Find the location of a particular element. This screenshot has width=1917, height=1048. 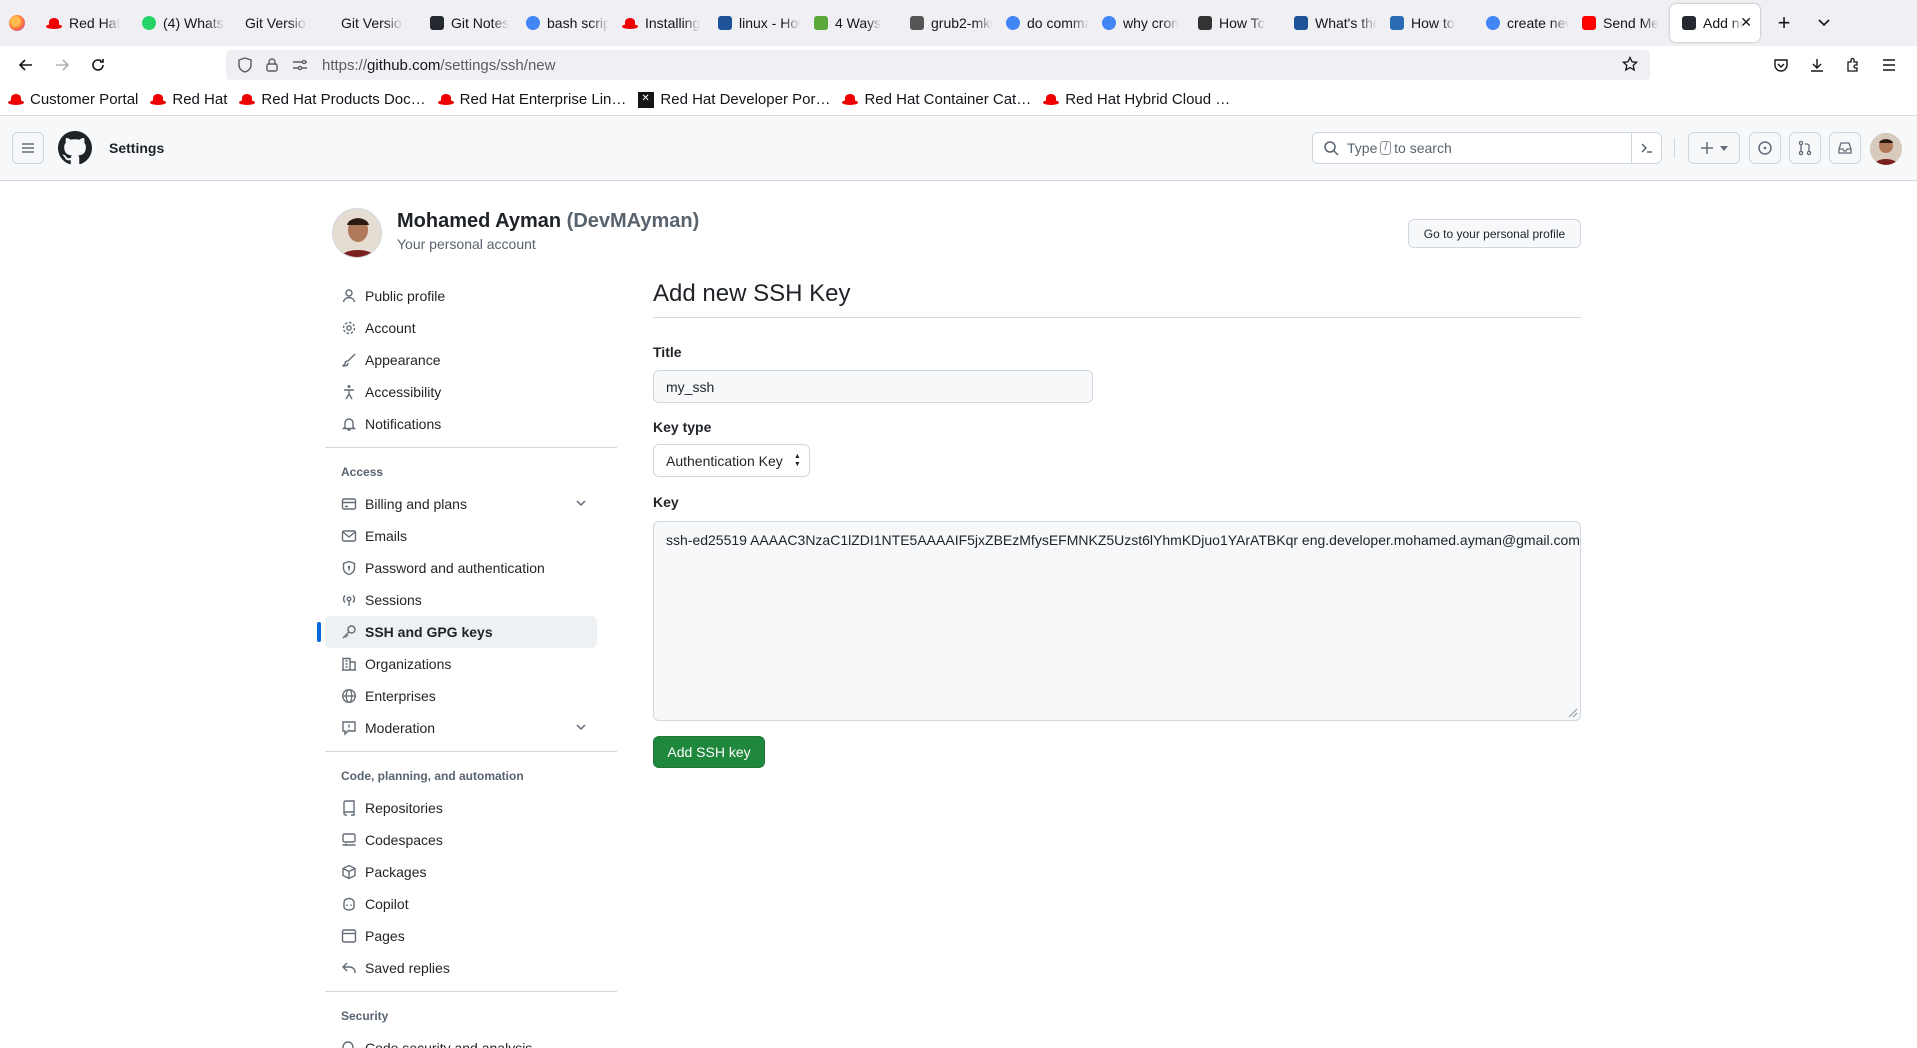

browser-tab: do command is located at coordinates (1042, 23).